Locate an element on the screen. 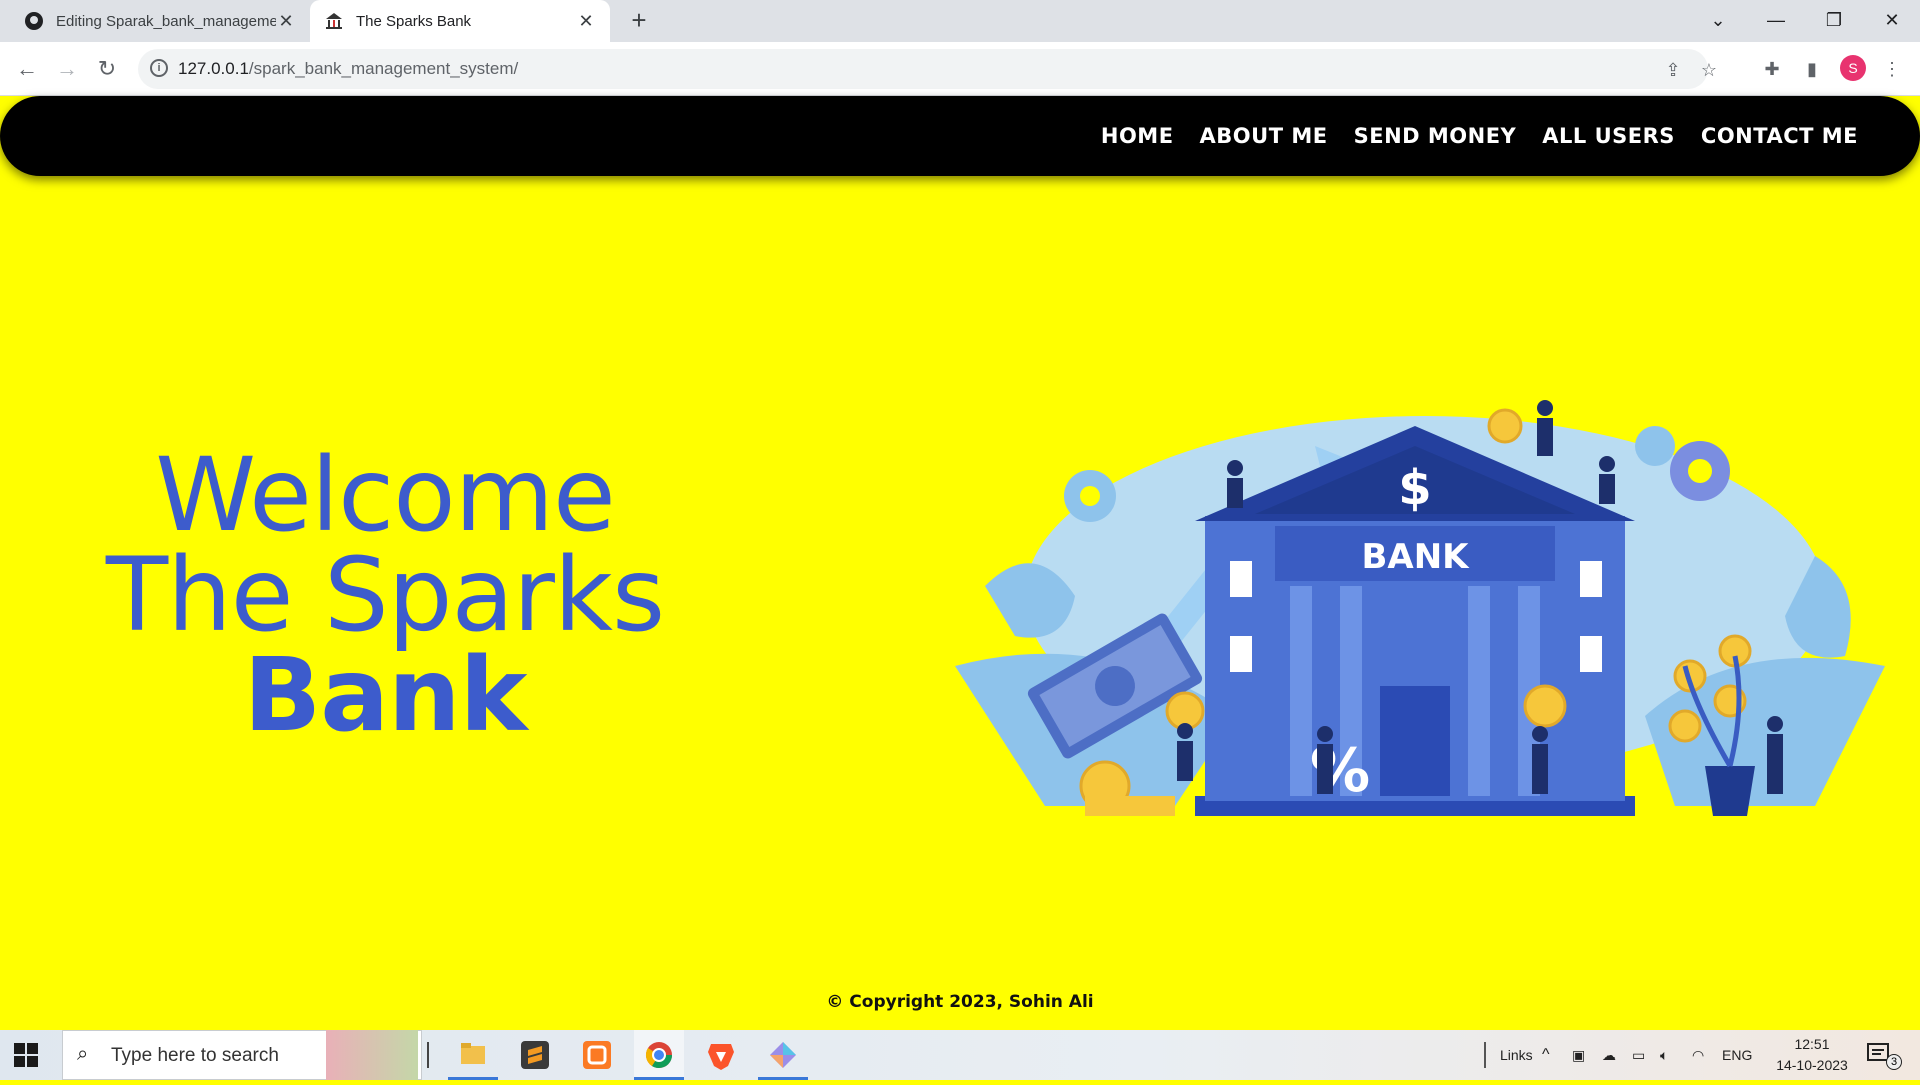 The image size is (1920, 1085). tab-sparks-bank: The Sparks Bank ✕ is located at coordinates (460, 21).